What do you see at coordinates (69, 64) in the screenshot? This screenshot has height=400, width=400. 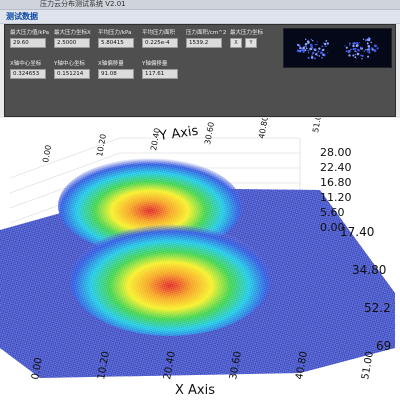 I see `row2-field-caption: Y轴中心坐标` at bounding box center [69, 64].